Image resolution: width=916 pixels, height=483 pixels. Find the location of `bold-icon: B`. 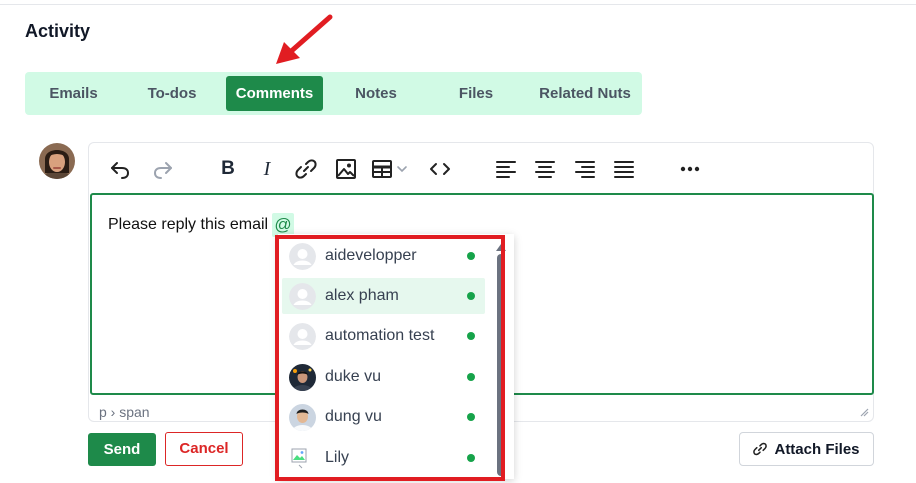

bold-icon: B is located at coordinates (228, 169).